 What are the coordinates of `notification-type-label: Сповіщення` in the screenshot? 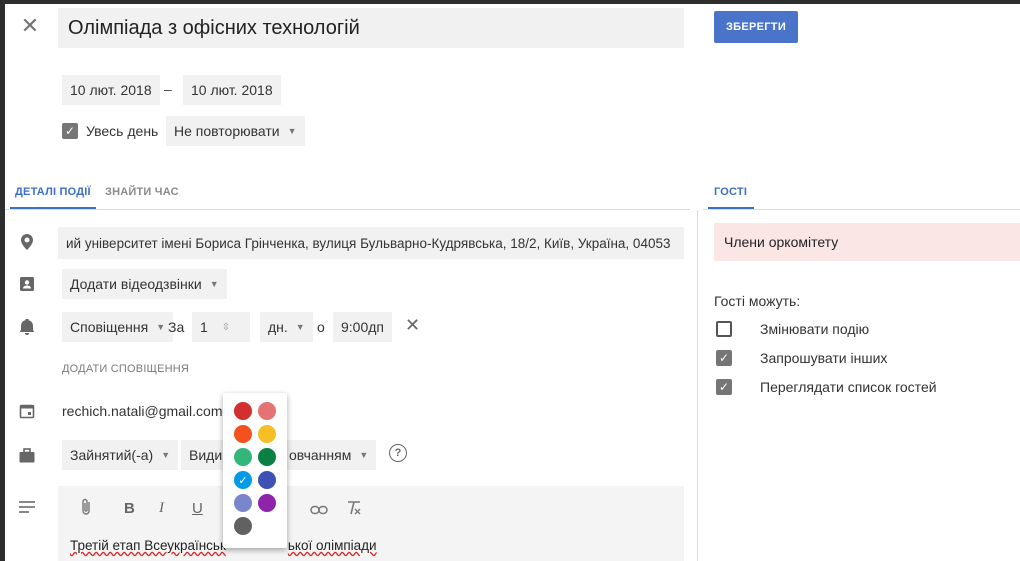 It's located at (109, 327).